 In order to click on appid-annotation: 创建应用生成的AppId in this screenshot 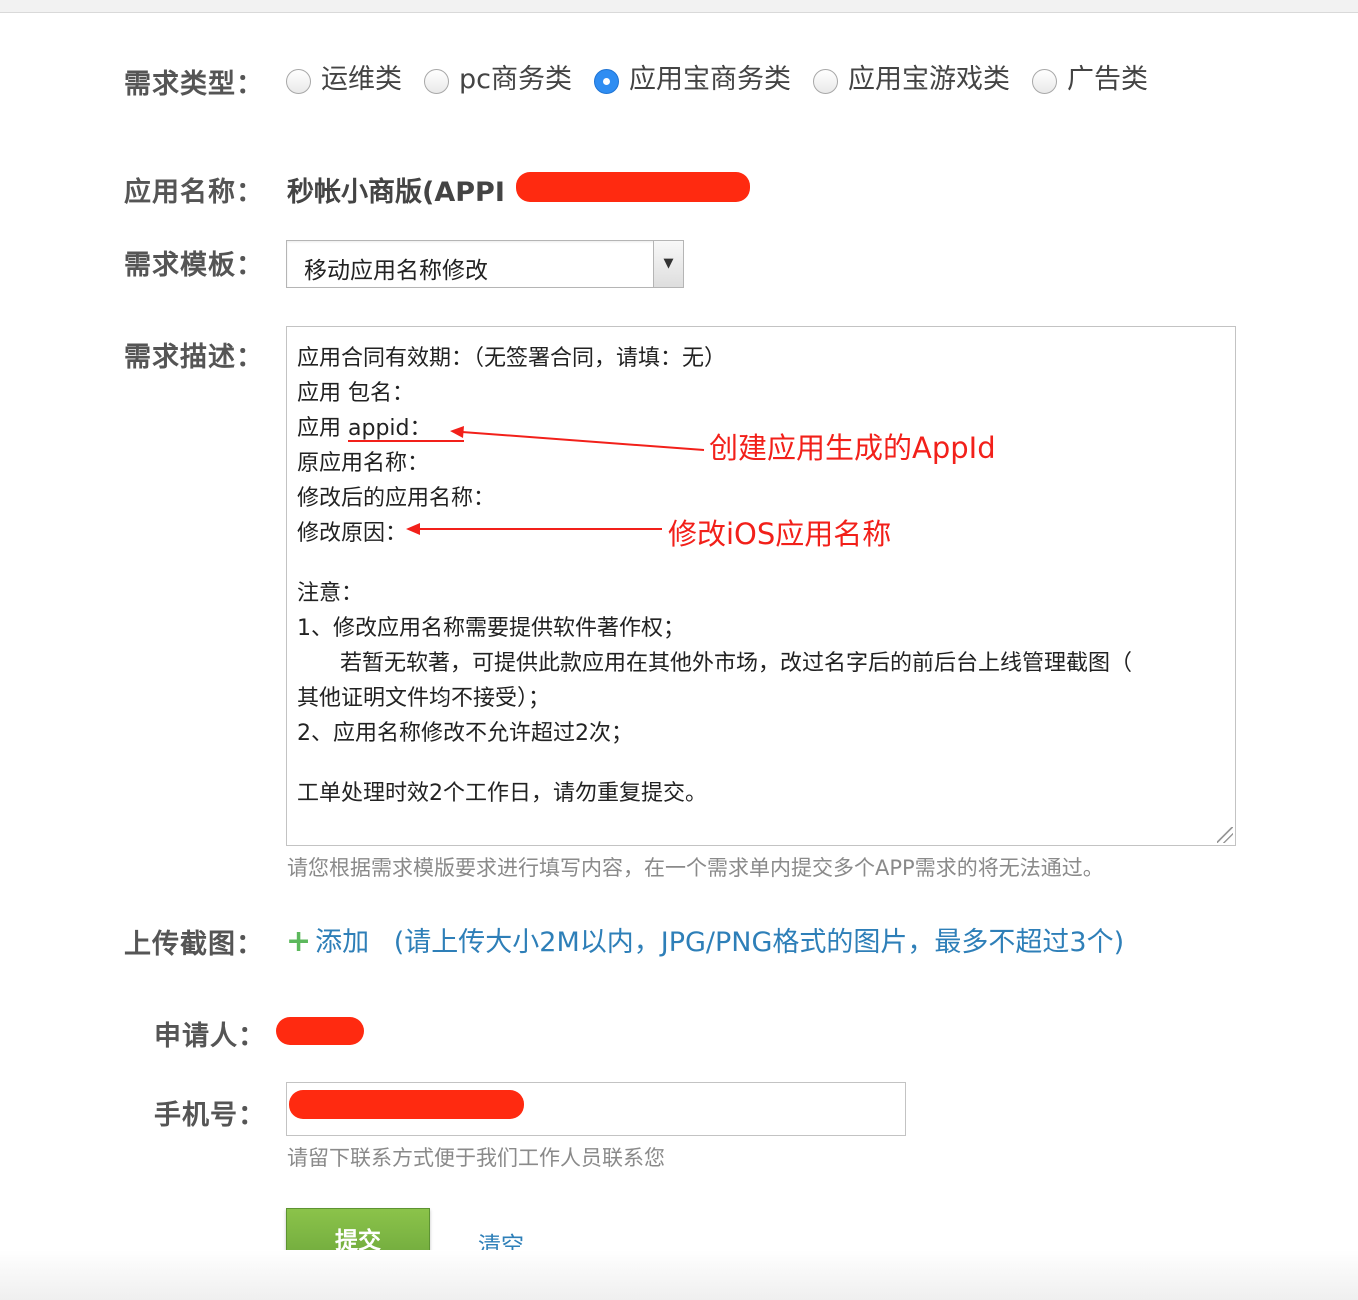, I will do `click(852, 448)`.